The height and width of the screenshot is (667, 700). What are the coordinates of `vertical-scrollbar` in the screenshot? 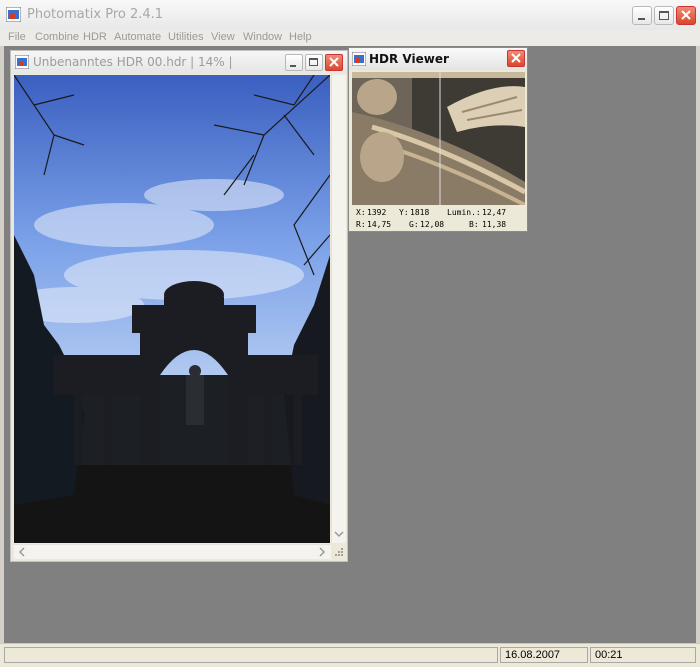 It's located at (338, 309).